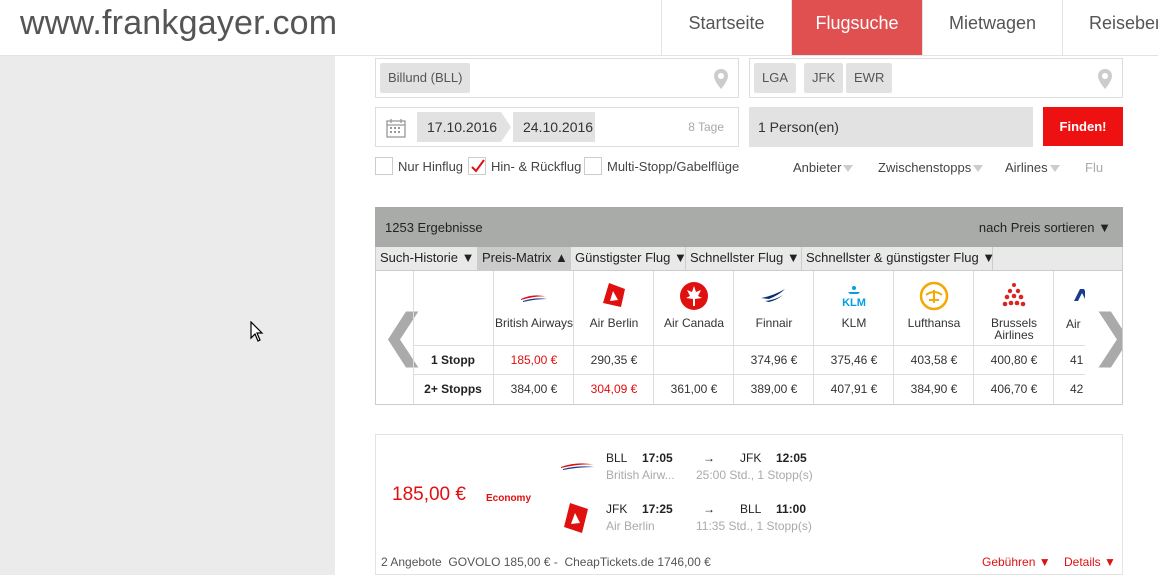  What do you see at coordinates (869, 78) in the screenshot?
I see `dest-chip-ewr: EWR` at bounding box center [869, 78].